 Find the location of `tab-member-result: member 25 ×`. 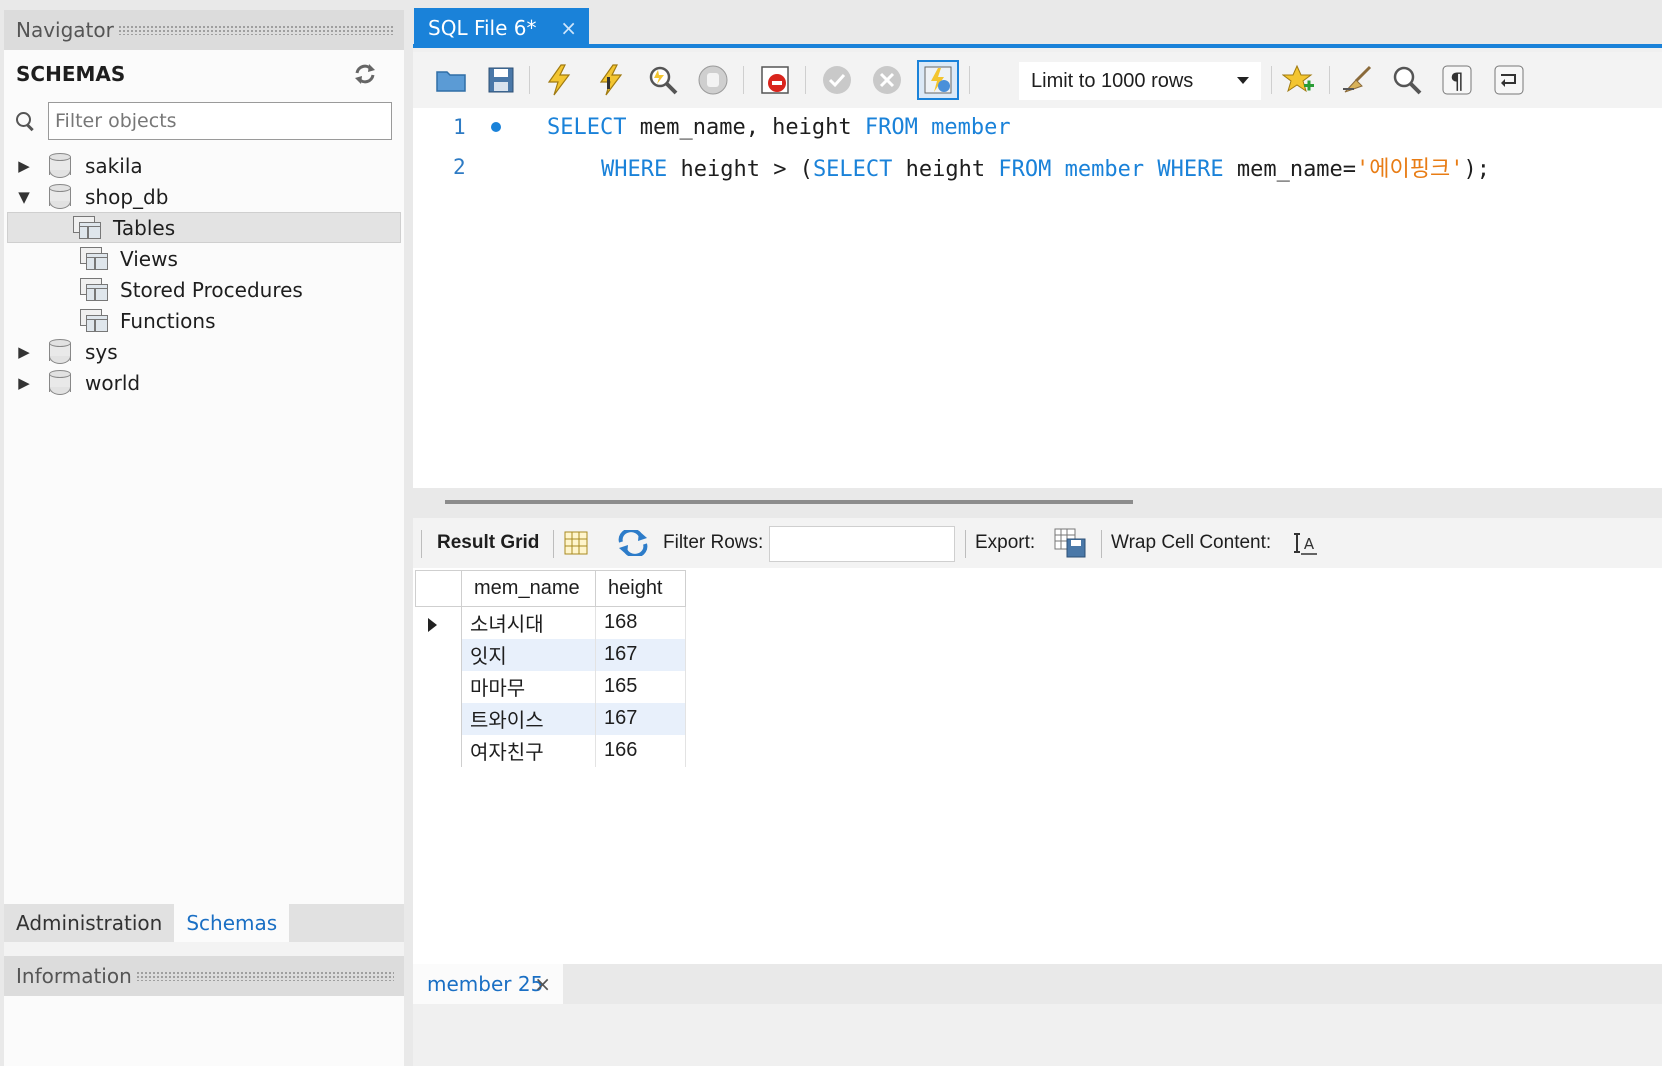

tab-member-result: member 25 × is located at coordinates (488, 984).